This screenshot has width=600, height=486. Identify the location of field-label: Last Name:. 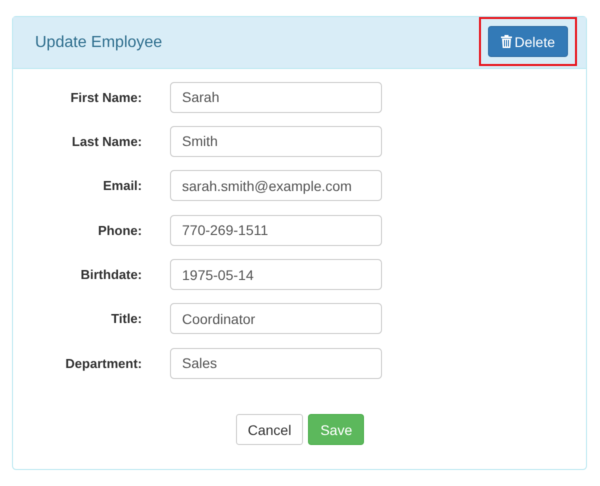
(106, 141).